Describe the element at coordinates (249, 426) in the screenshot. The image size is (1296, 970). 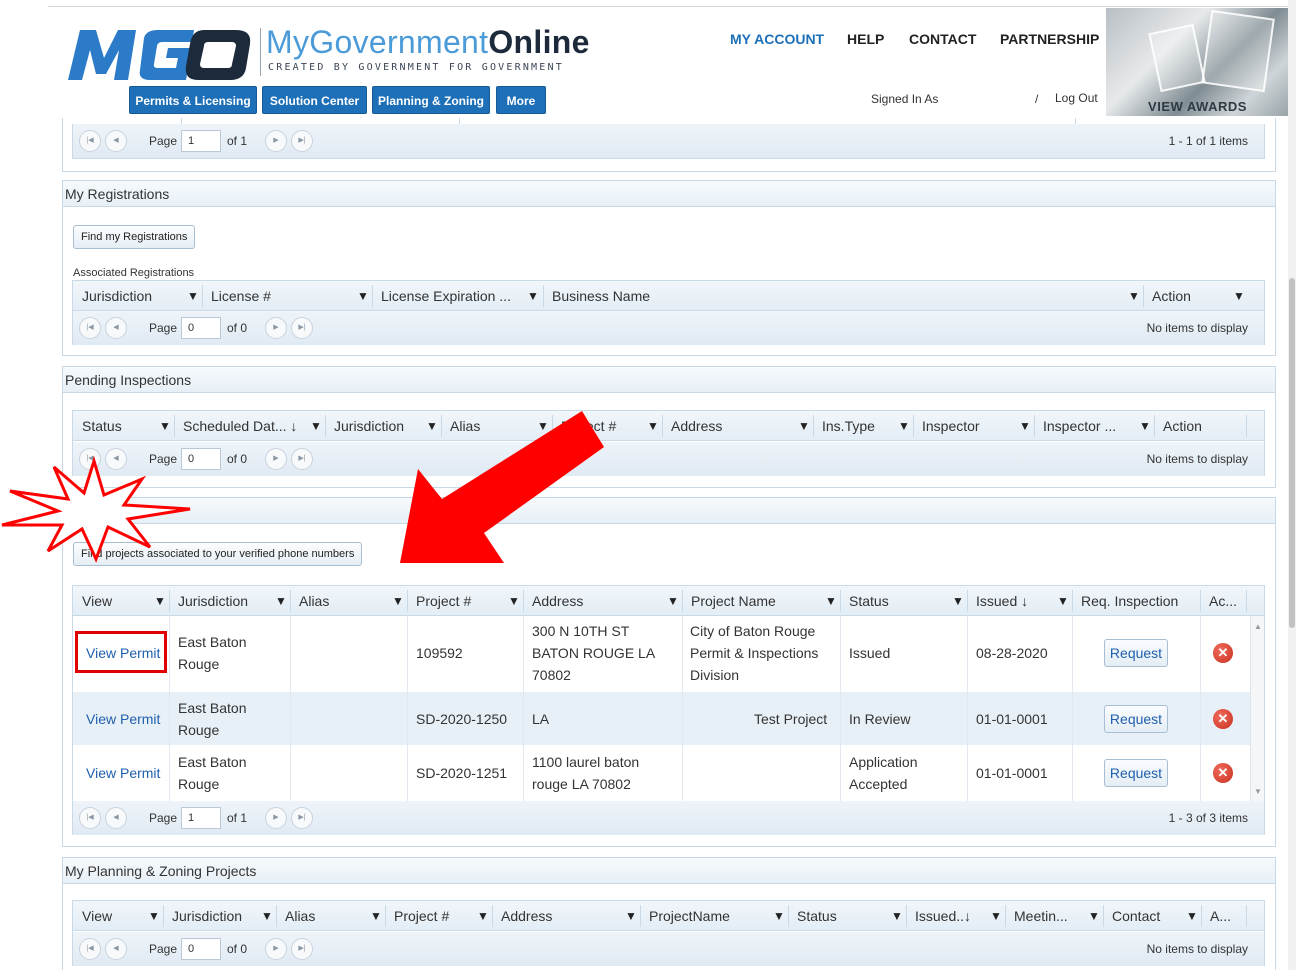
I see `col-scheduled-date: Scheduled Dat... ↓ ▼` at that location.